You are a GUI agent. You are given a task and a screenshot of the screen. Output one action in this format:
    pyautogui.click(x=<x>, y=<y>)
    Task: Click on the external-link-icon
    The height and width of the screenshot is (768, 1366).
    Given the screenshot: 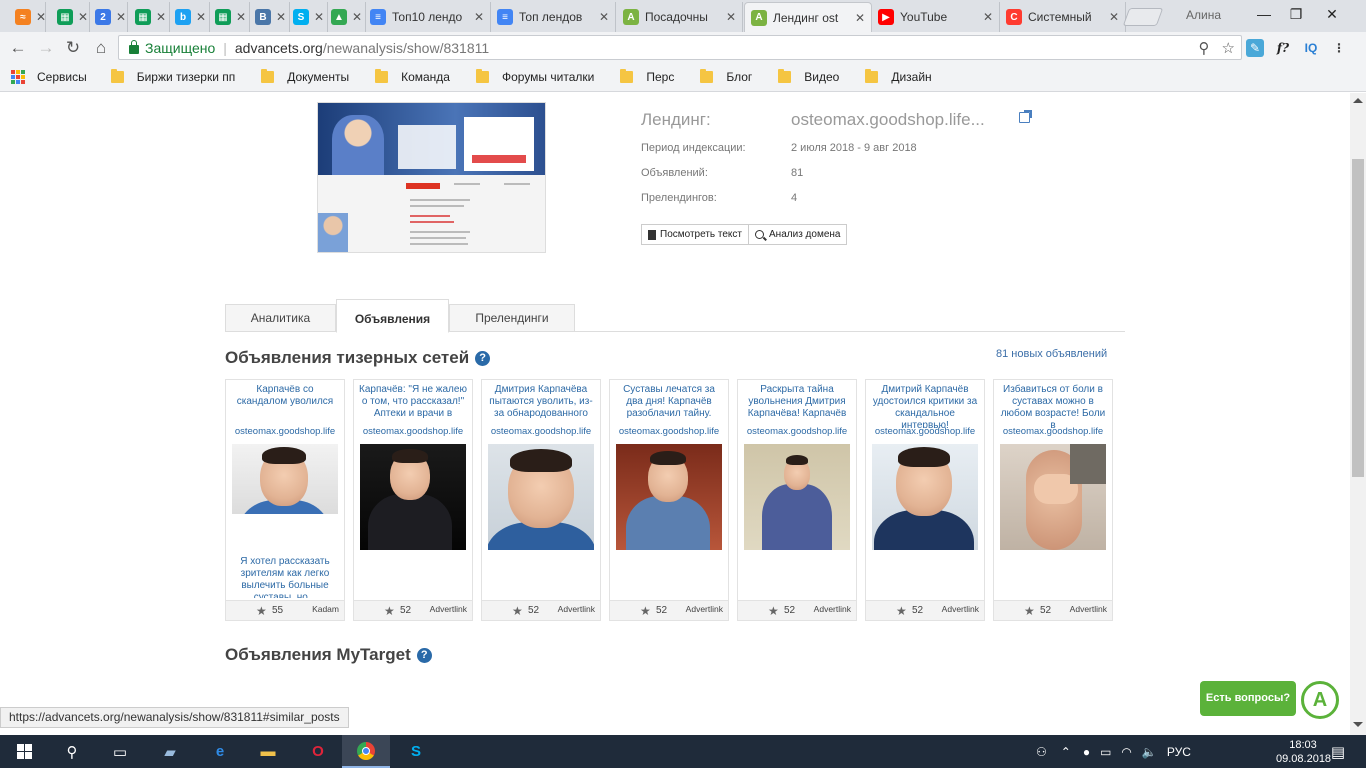 What is the action you would take?
    pyautogui.click(x=1025, y=116)
    